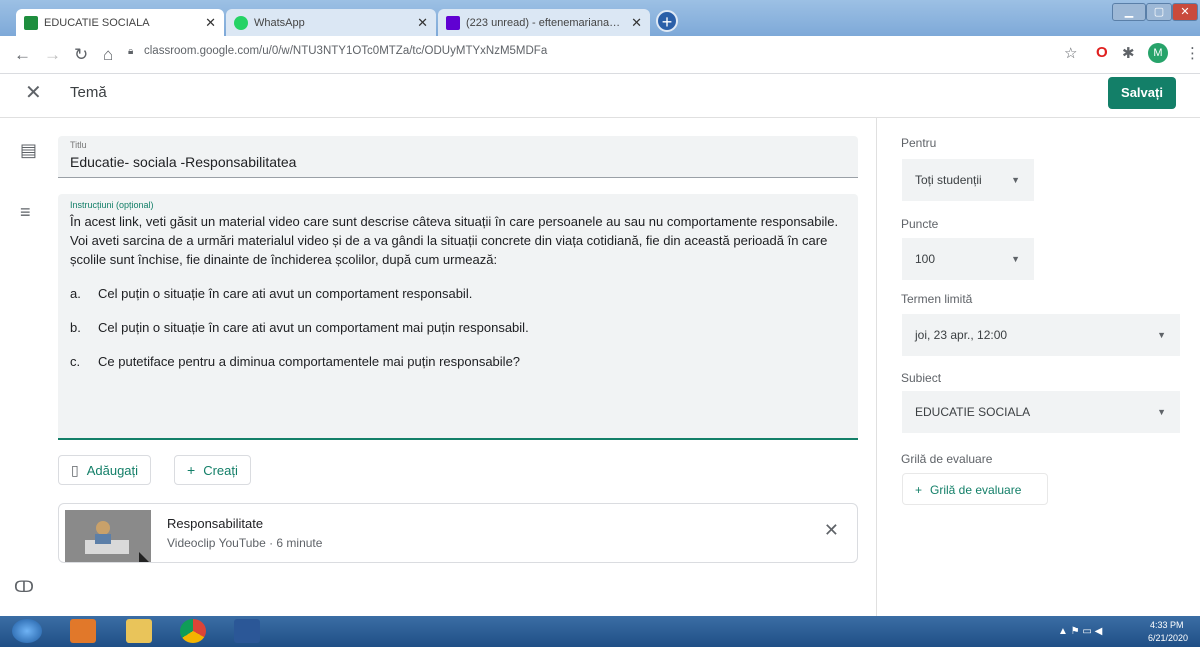  What do you see at coordinates (831, 530) in the screenshot?
I see `remove-attachment-icon: ✕` at bounding box center [831, 530].